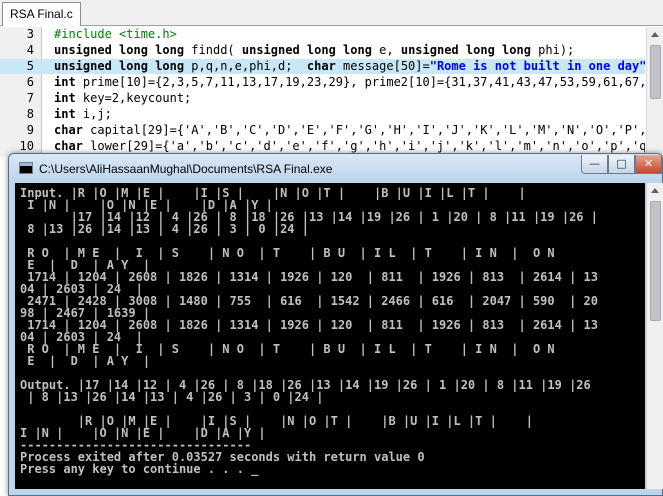 The image size is (663, 496). I want to click on console-scroll-thumb, so click(655, 261).